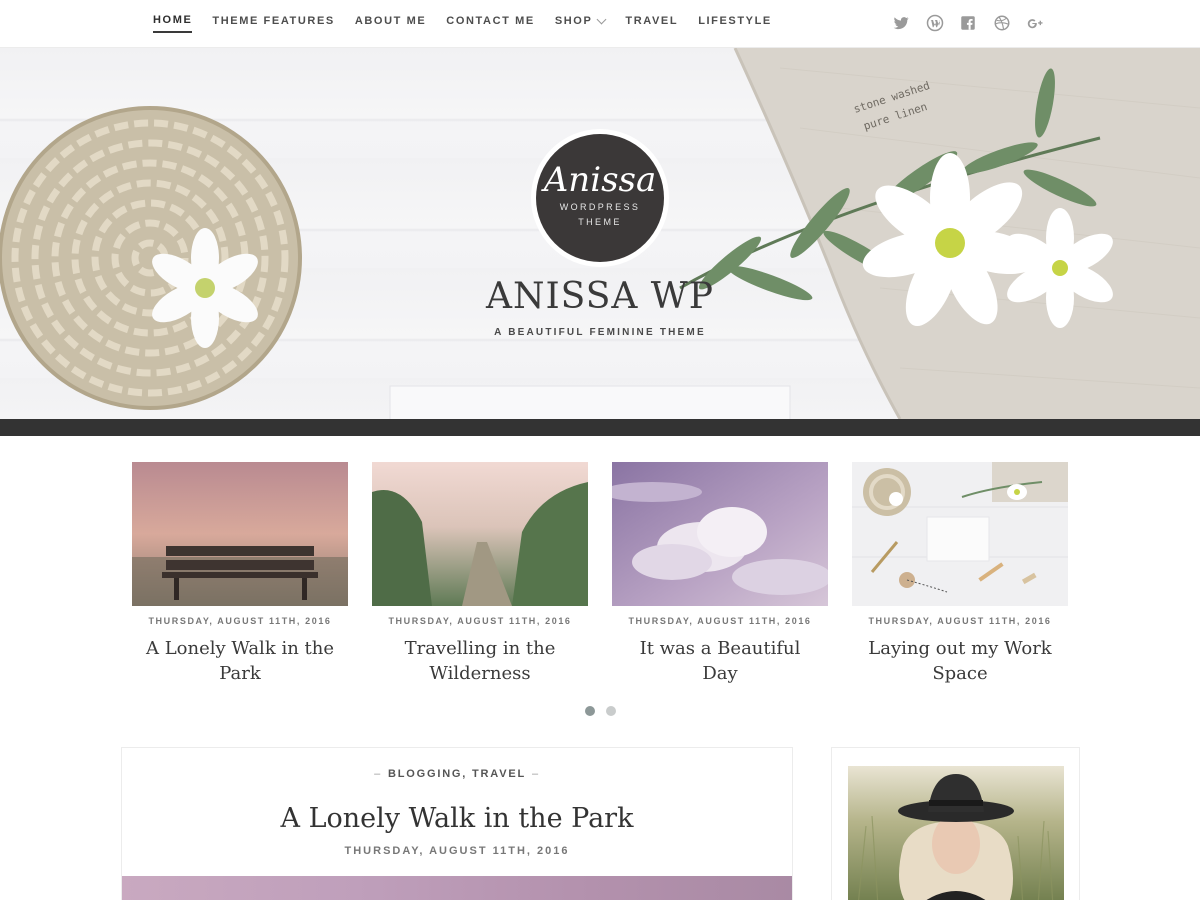 The width and height of the screenshot is (1200, 900). I want to click on dribbble-icon, so click(1002, 23).